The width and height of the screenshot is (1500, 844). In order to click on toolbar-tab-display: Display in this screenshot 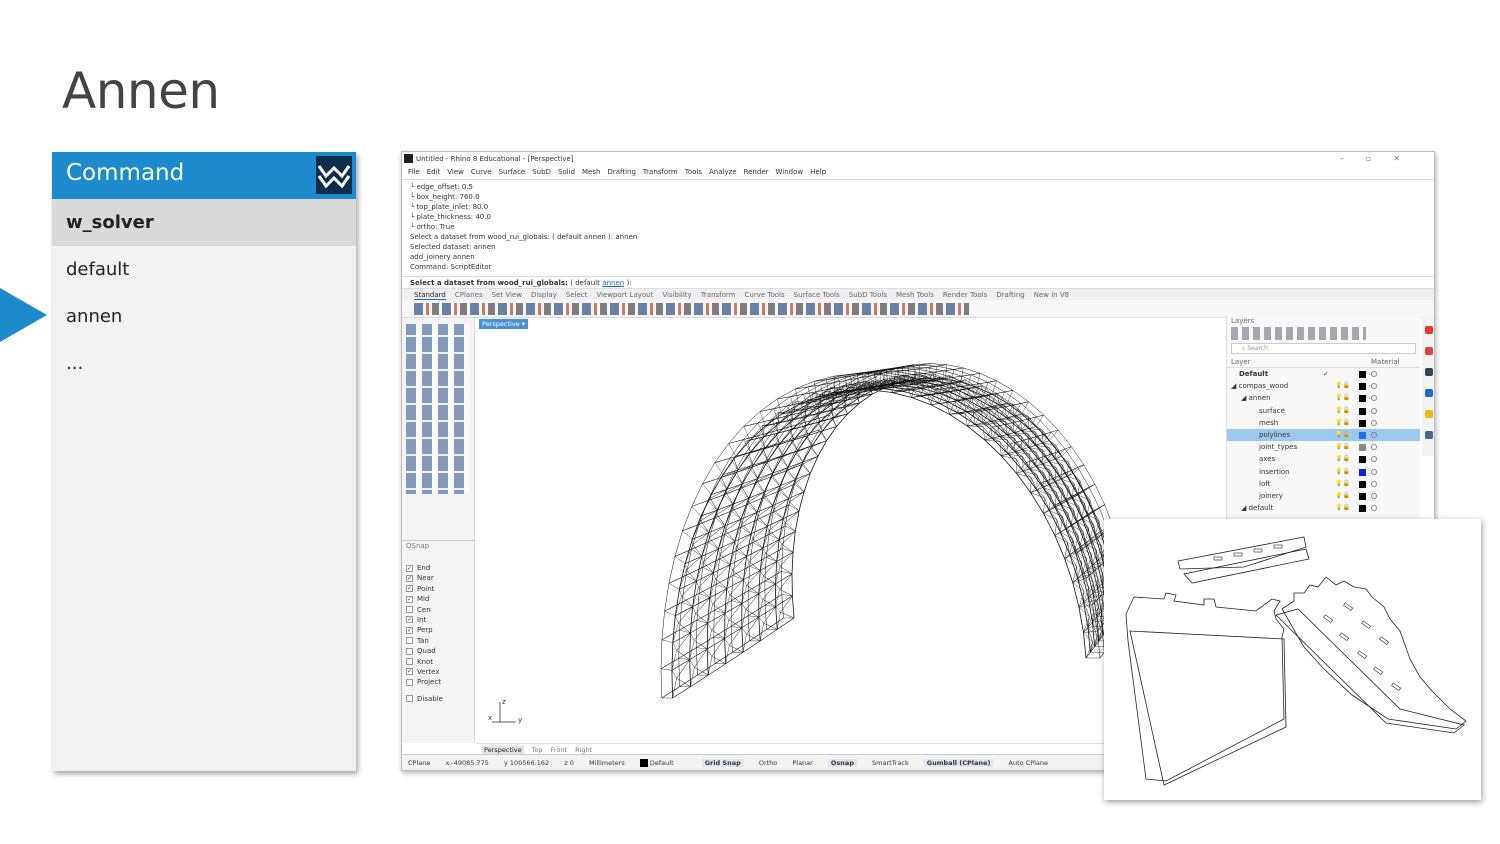, I will do `click(544, 295)`.